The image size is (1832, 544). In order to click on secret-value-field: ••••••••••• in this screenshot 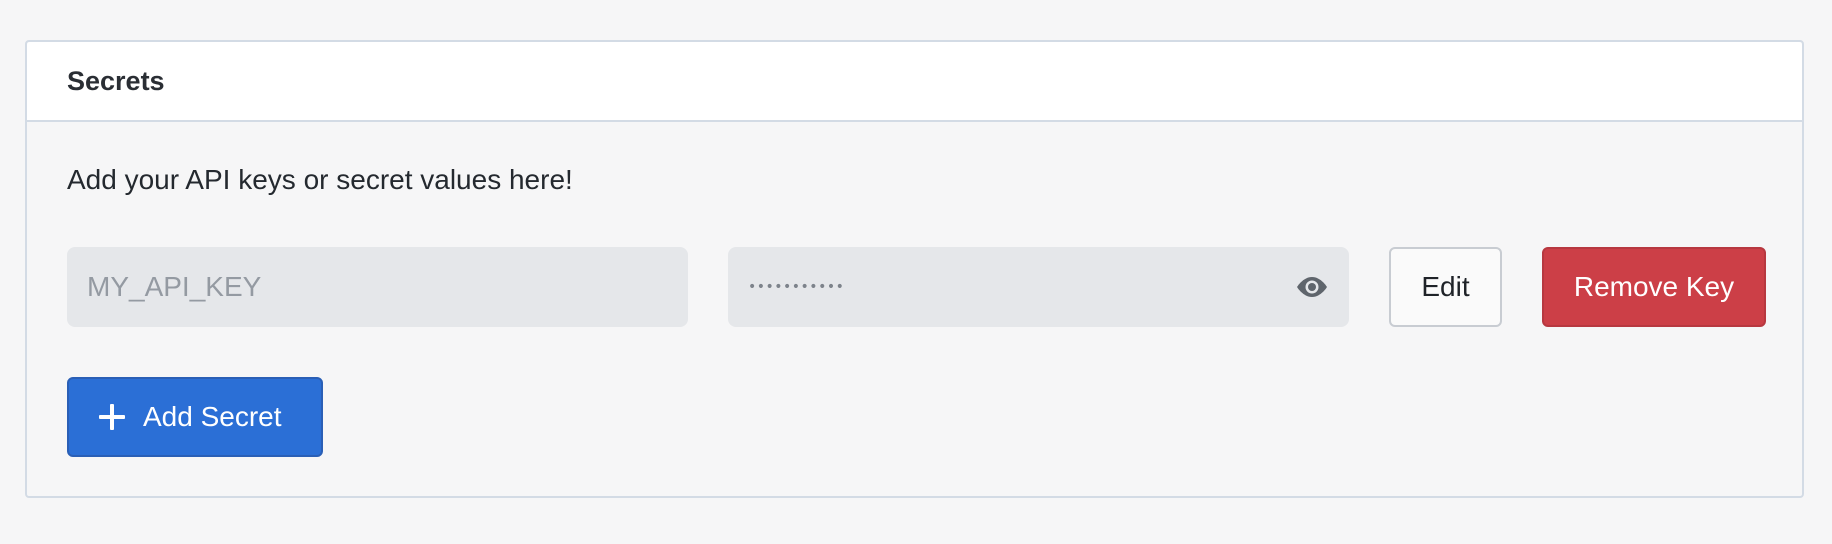, I will do `click(1038, 287)`.